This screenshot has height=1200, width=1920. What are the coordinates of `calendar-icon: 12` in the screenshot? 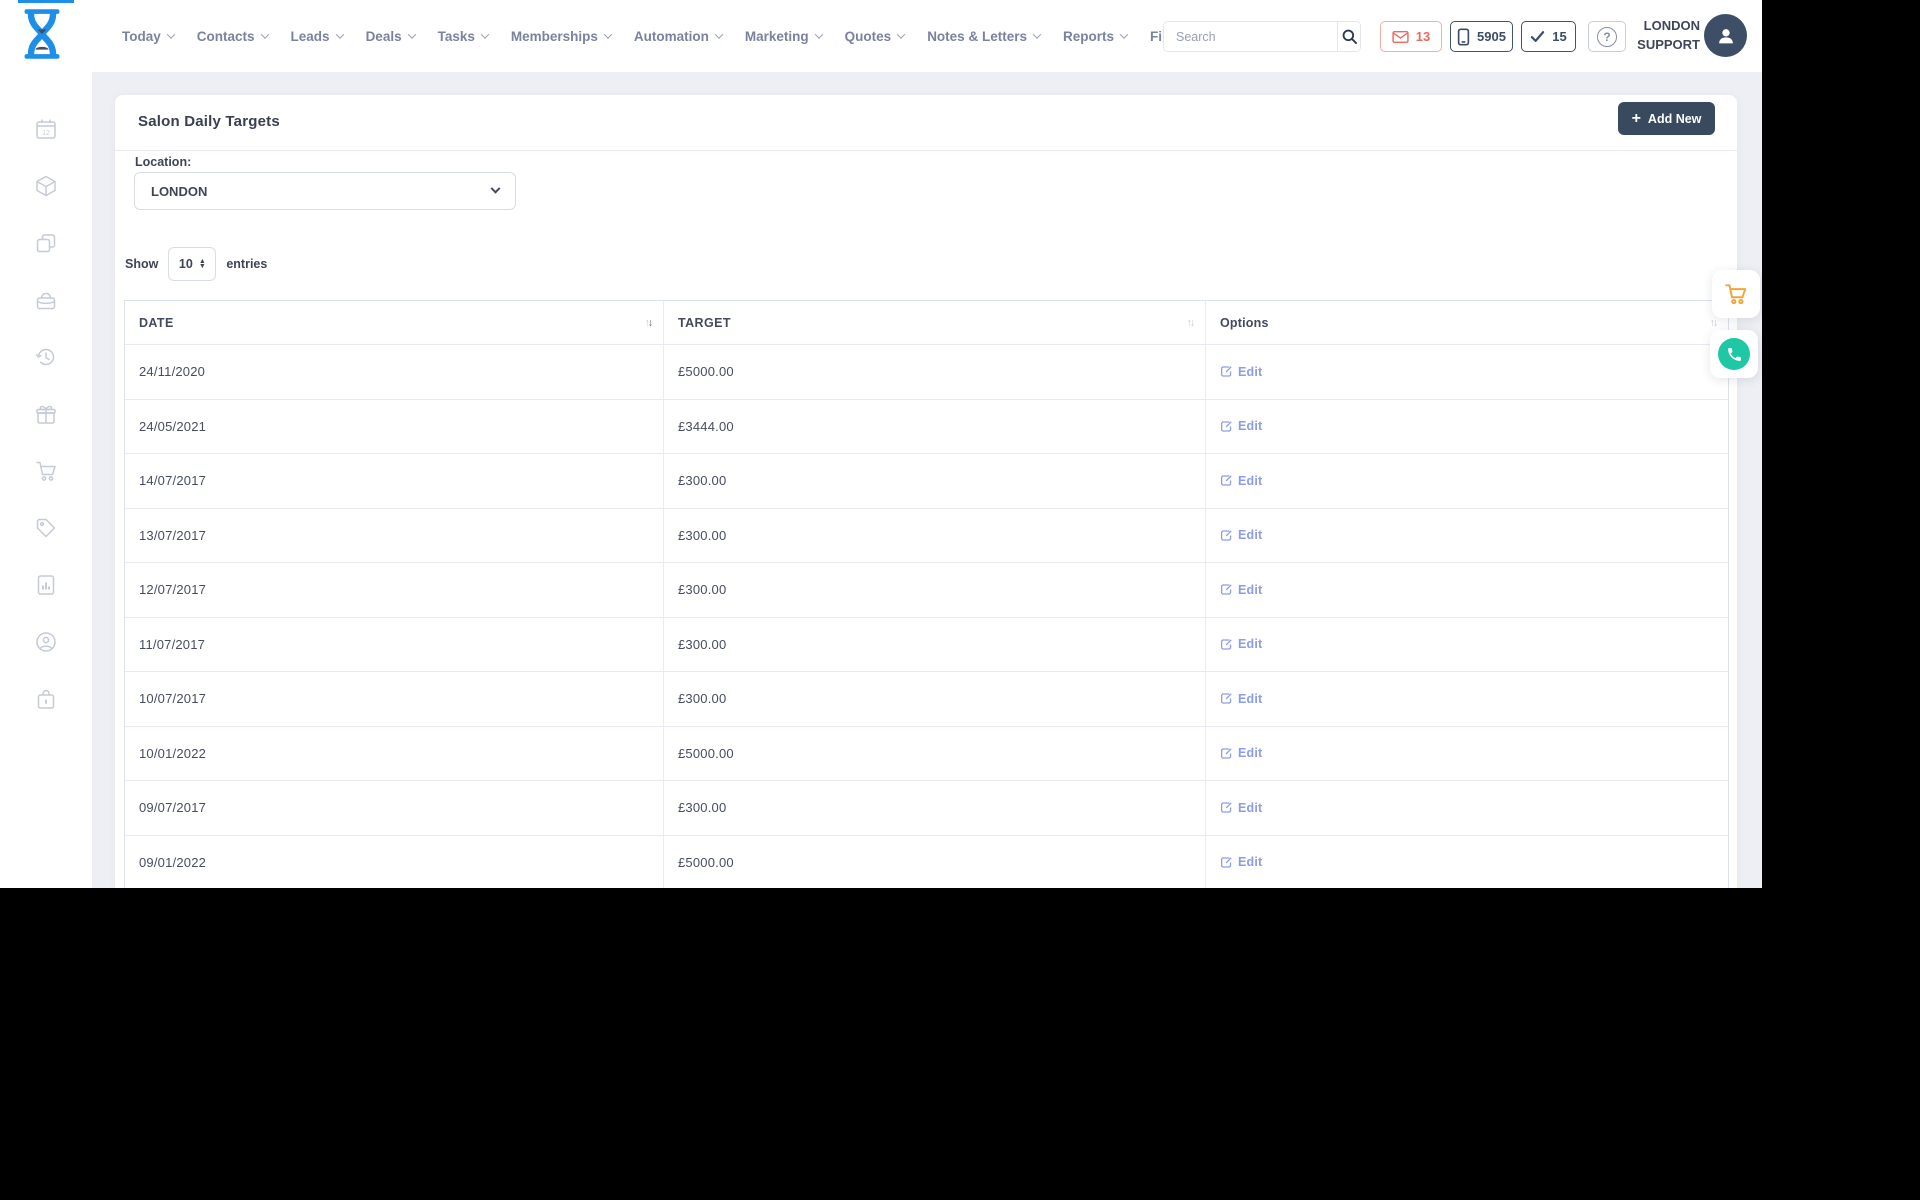 It's located at (46, 129).